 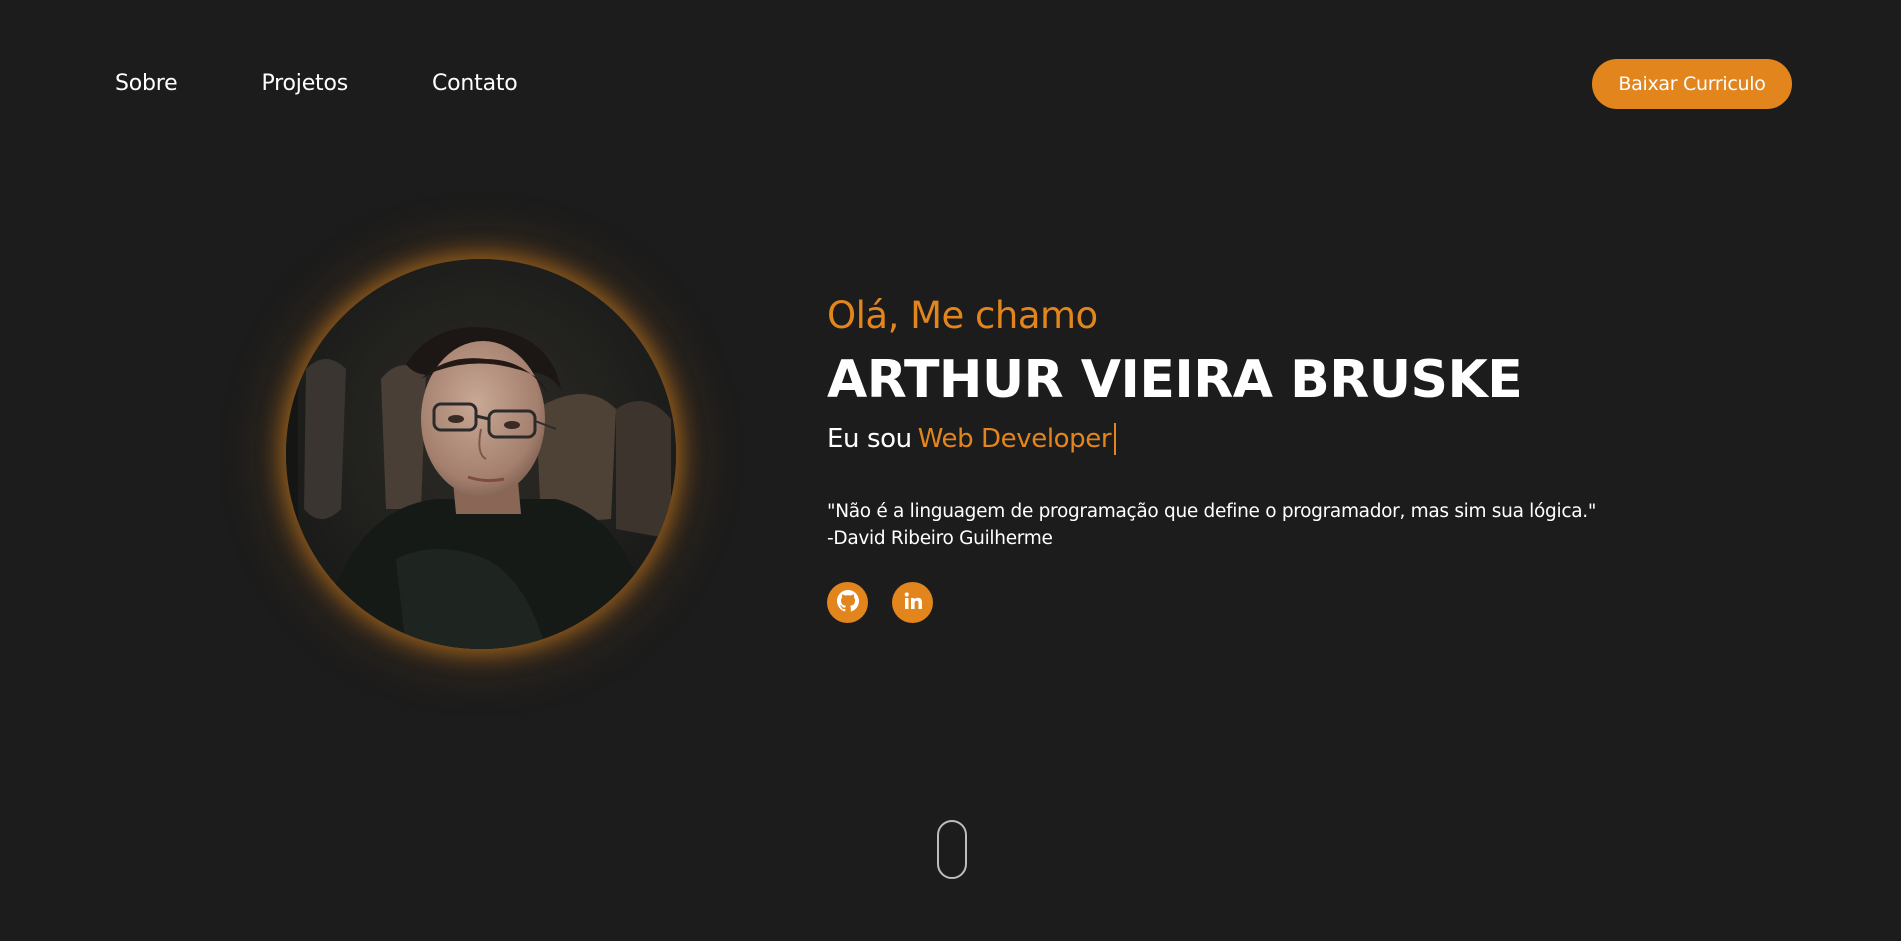 What do you see at coordinates (1317, 439) in the screenshot?
I see `role-line: Eu sou Web Developer` at bounding box center [1317, 439].